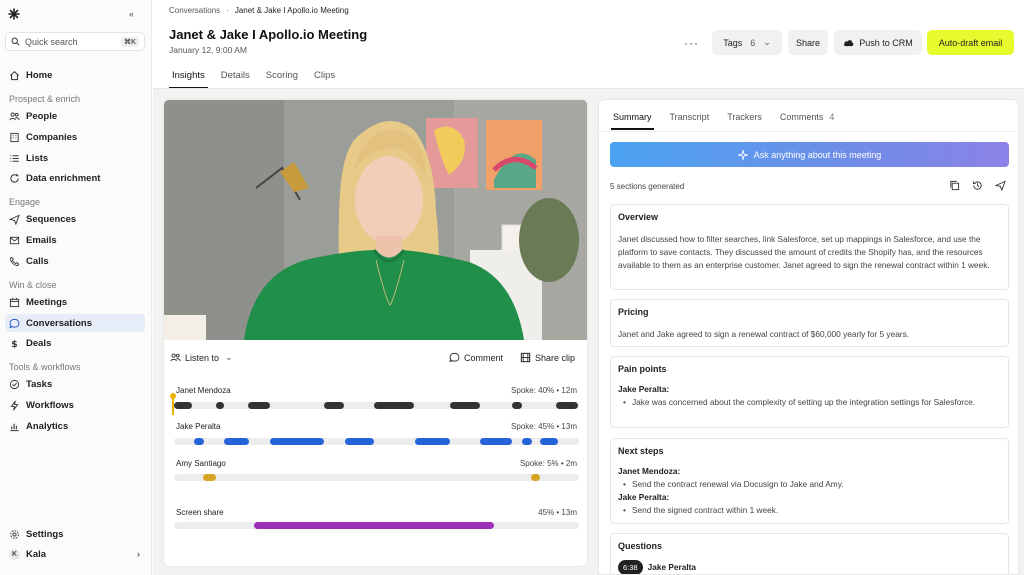 The image size is (1024, 575). I want to click on ask-meeting-ai-button: Ask anything about this meeting, so click(809, 154).